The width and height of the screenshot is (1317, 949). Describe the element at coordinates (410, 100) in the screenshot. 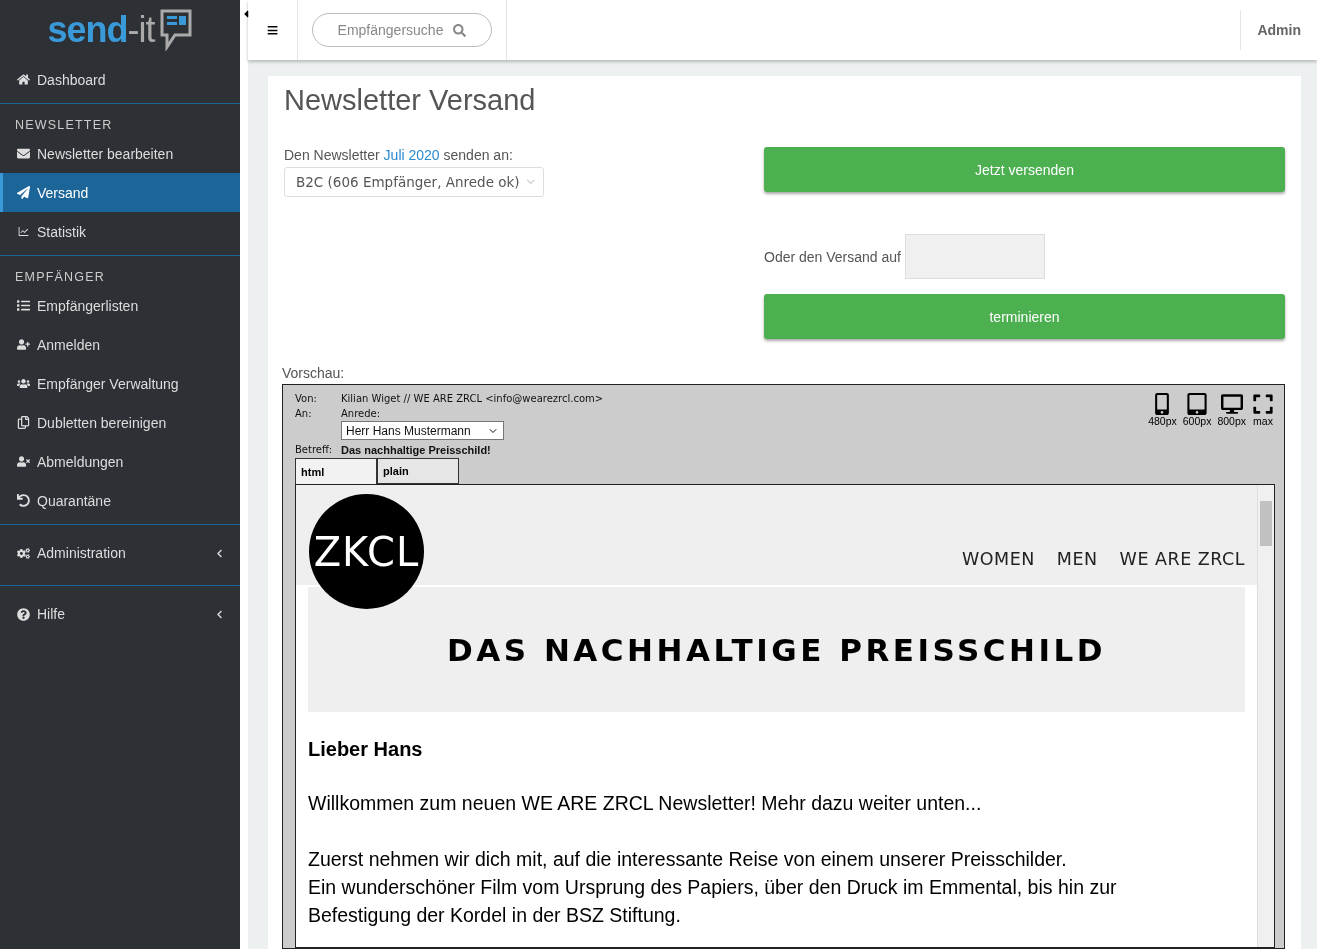

I see `page-title: Newsletter Versand` at that location.